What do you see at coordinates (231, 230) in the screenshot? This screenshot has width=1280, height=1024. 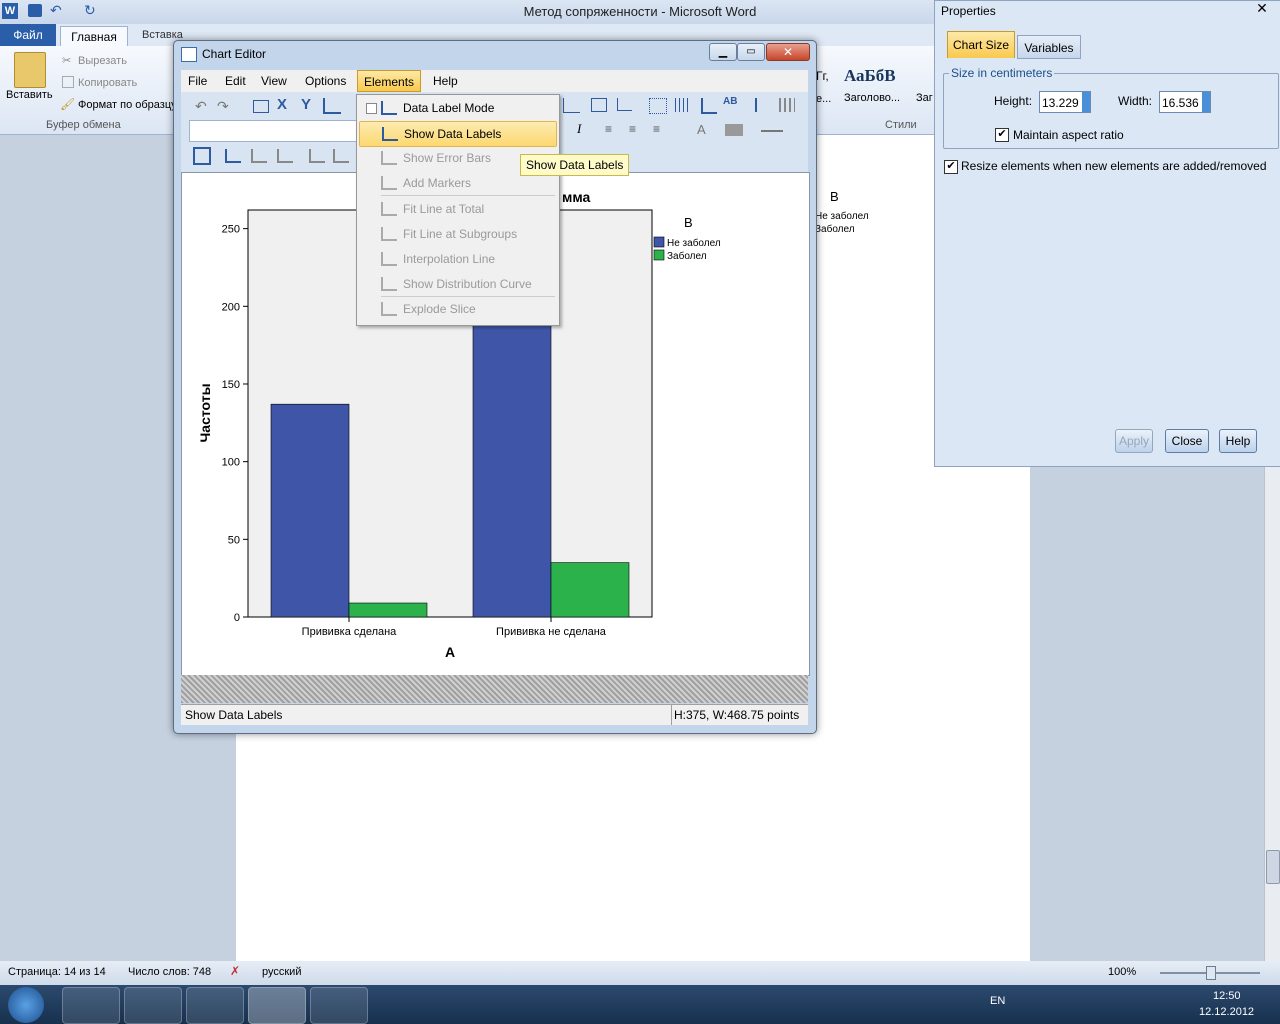 I see `y-tick-label: 250` at bounding box center [231, 230].